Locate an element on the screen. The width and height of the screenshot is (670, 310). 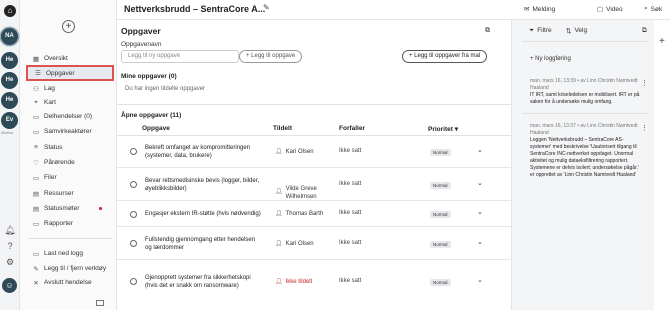
section-title: Oppgaver is located at coordinates (141, 31).